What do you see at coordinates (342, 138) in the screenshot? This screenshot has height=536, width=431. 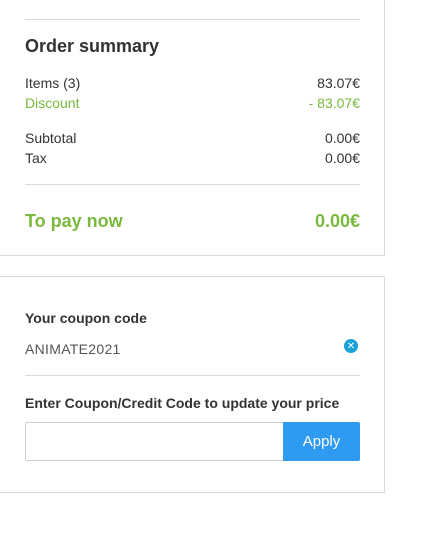 I see `subtotal-value: 0.00€` at bounding box center [342, 138].